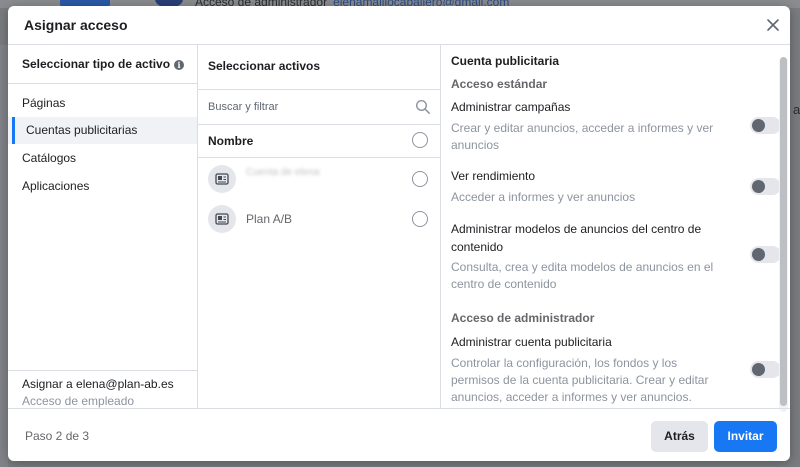  What do you see at coordinates (531, 342) in the screenshot?
I see `permission-name: Administrar cuenta publicitaria` at bounding box center [531, 342].